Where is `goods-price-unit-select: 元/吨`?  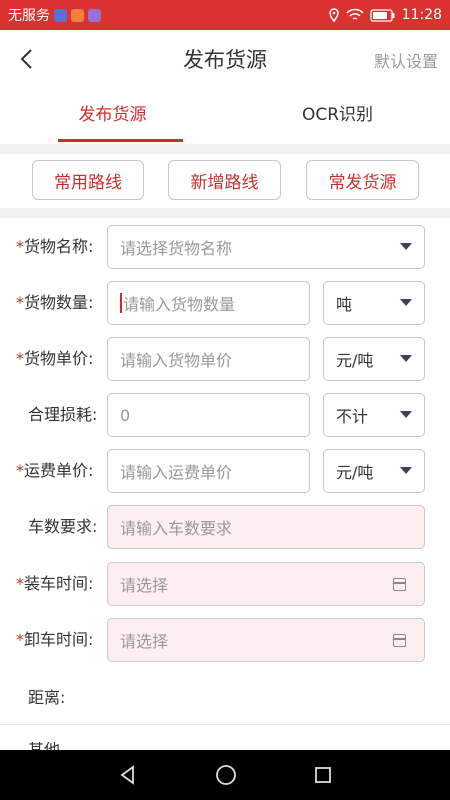
goods-price-unit-select: 元/吨 is located at coordinates (374, 359).